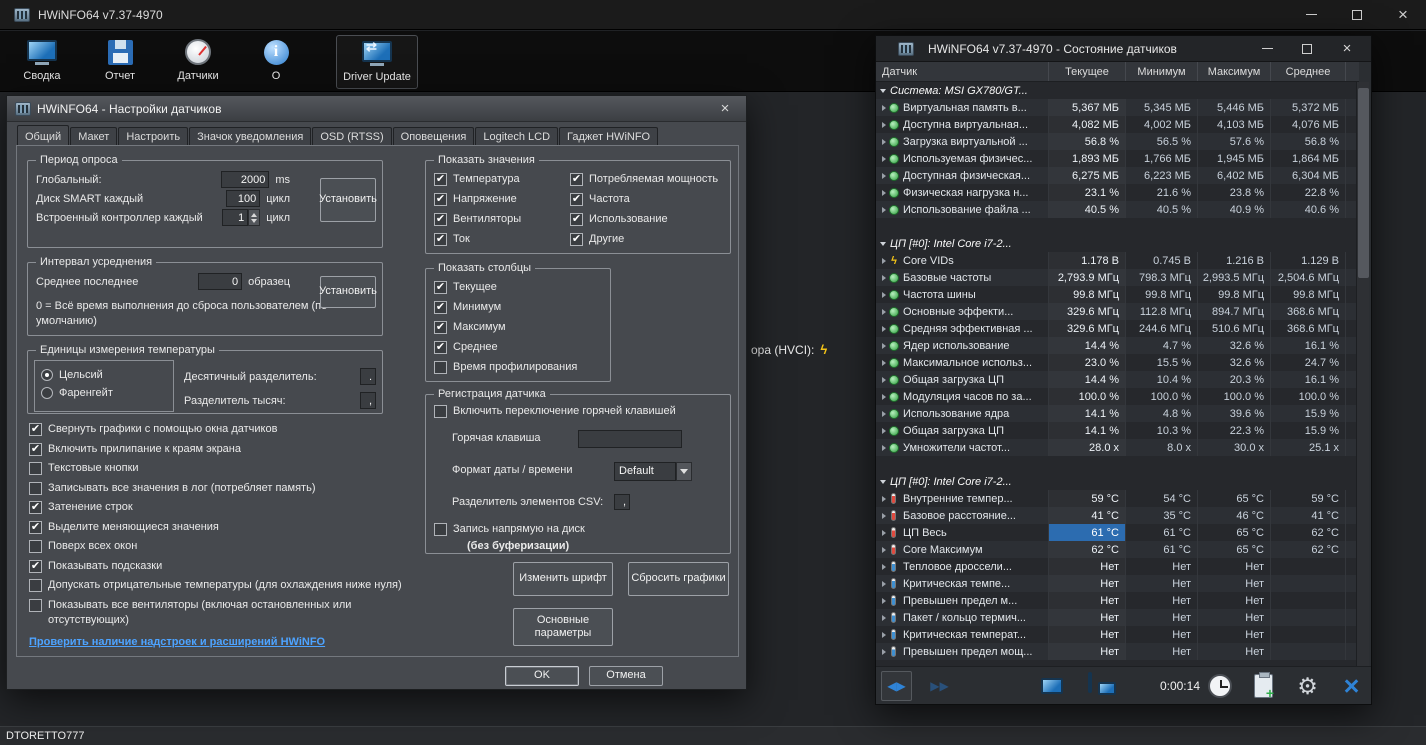 Image resolution: width=1426 pixels, height=745 pixels. I want to click on minimize-button, so click(1311, 14).